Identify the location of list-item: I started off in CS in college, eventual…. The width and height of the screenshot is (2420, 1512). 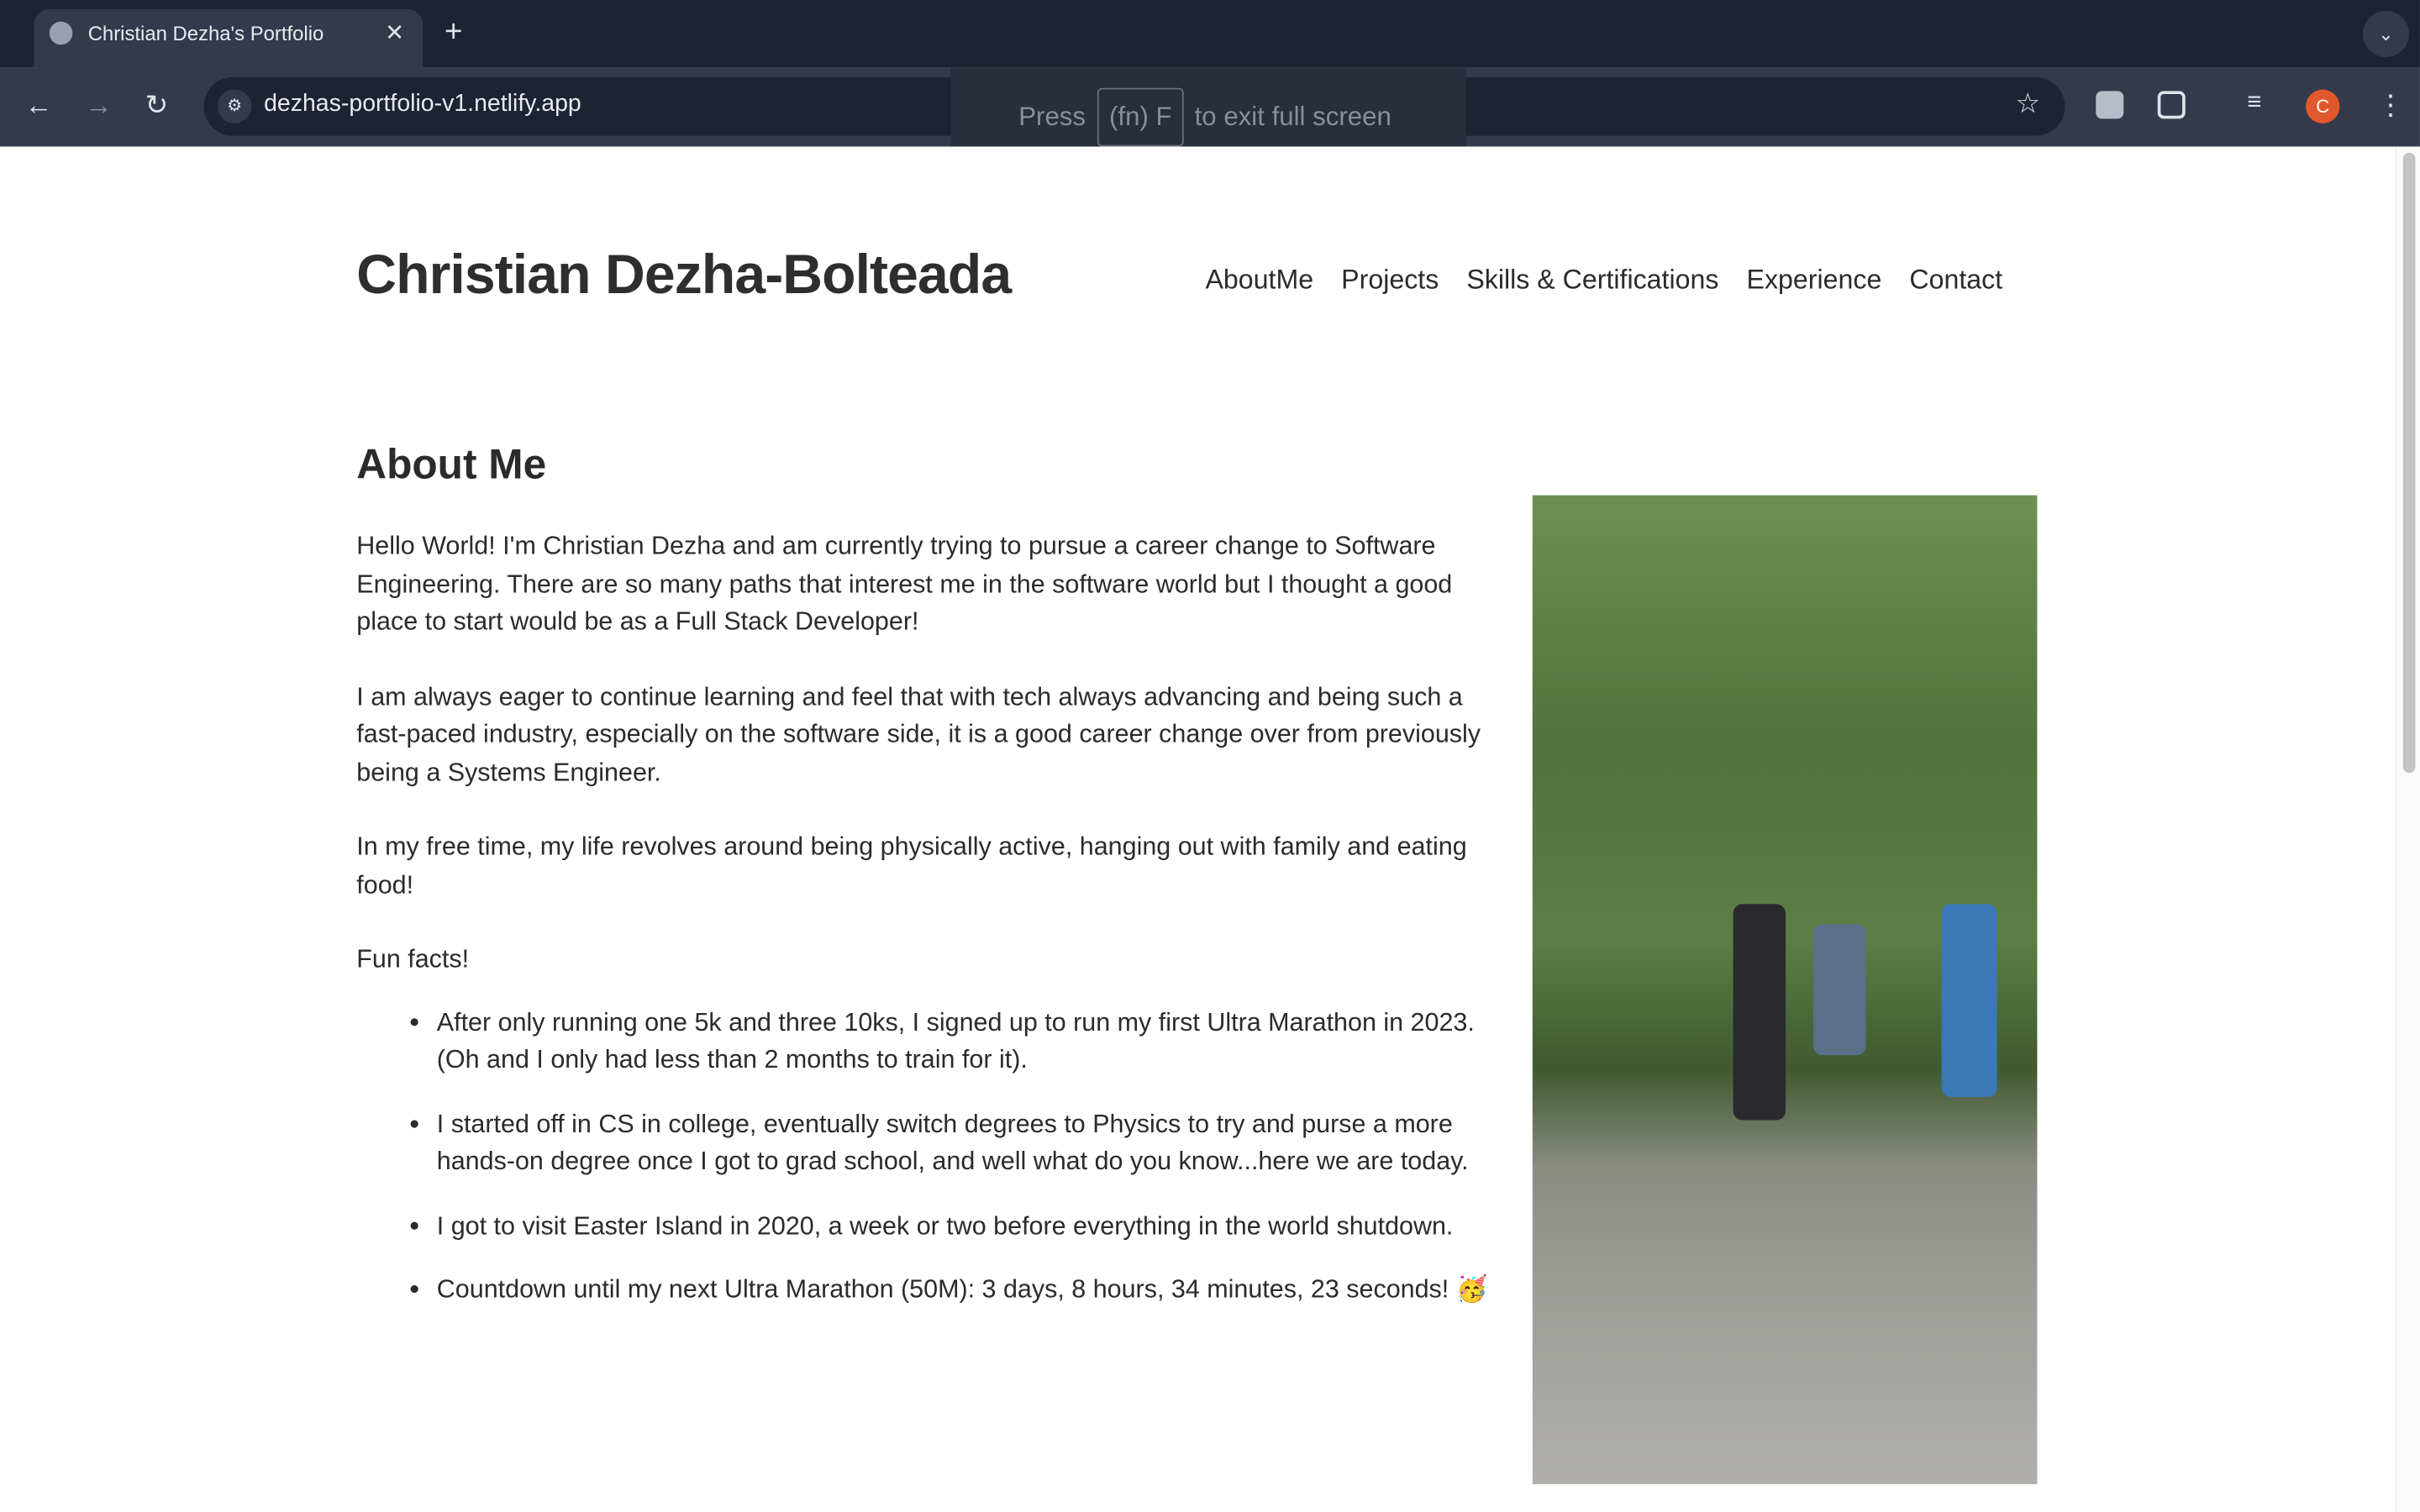
(974, 1143).